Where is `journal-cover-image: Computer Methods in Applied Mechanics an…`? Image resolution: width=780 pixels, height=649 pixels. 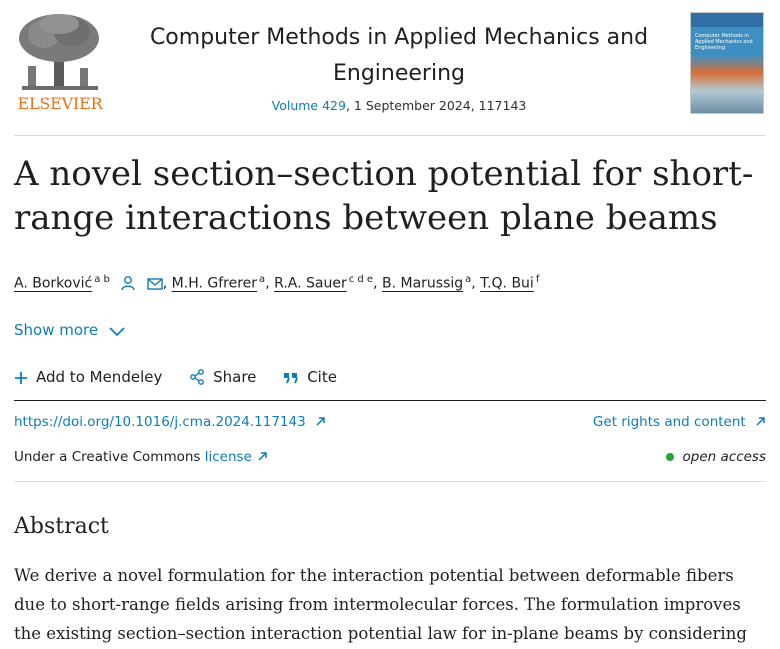
journal-cover-image: Computer Methods in Applied Mechanics an… is located at coordinates (727, 63).